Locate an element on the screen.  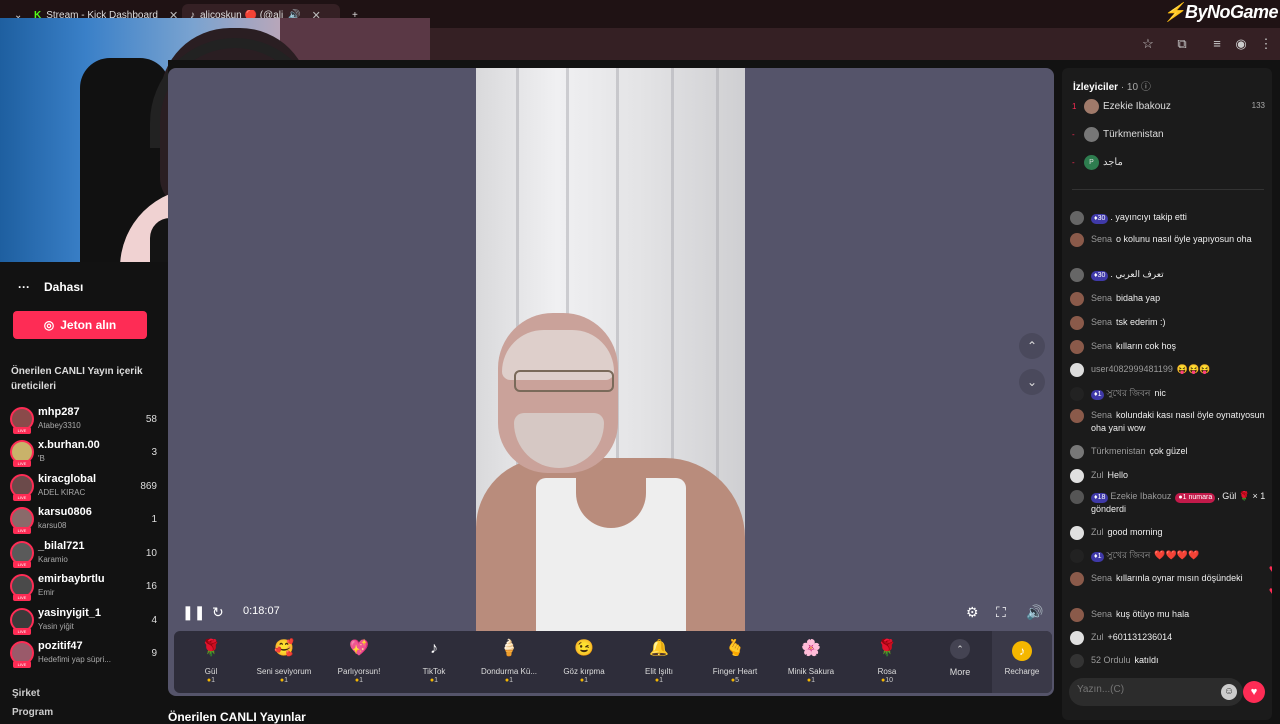
gift-icon: 🫰 is located at coordinates (735, 648).